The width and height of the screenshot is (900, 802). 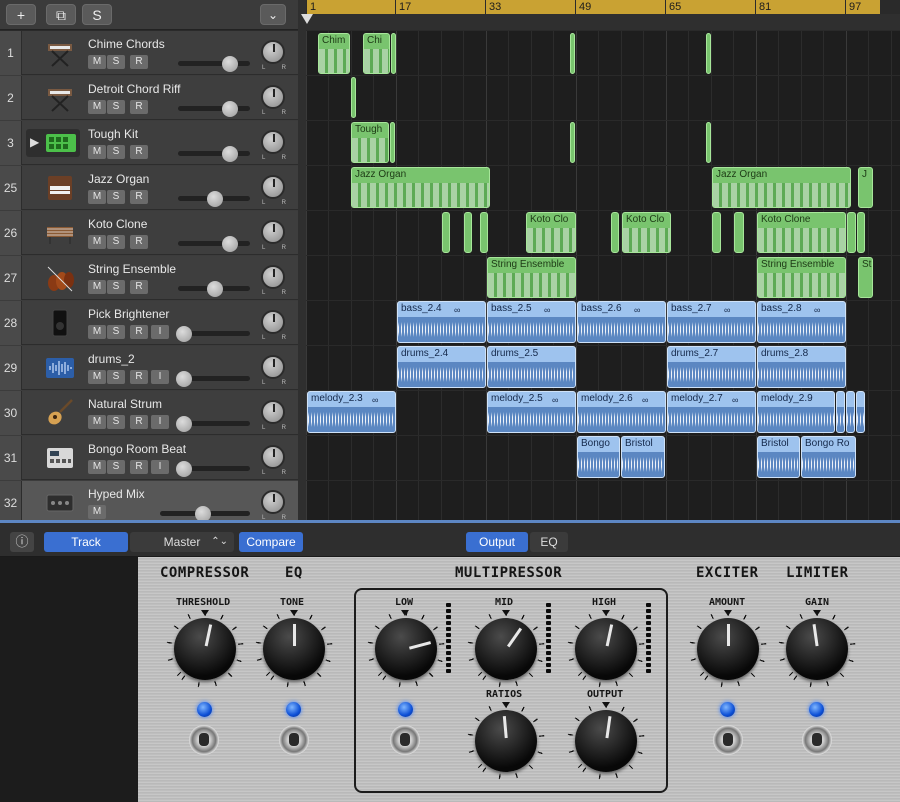 I want to click on audio-region: Bristol, so click(x=643, y=457).